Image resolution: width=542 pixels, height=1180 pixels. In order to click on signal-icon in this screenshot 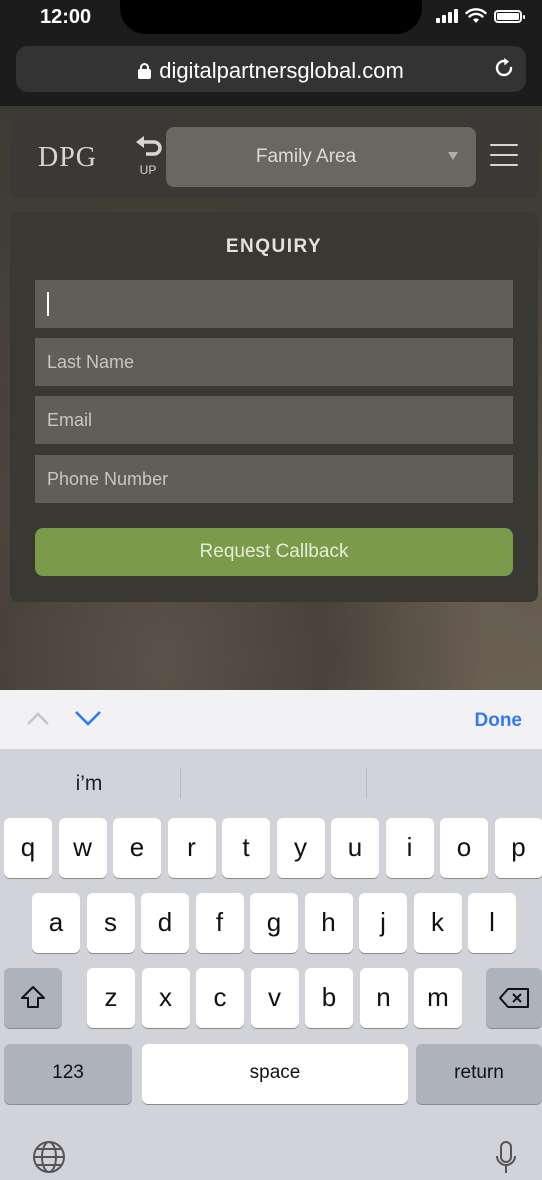, I will do `click(447, 16)`.